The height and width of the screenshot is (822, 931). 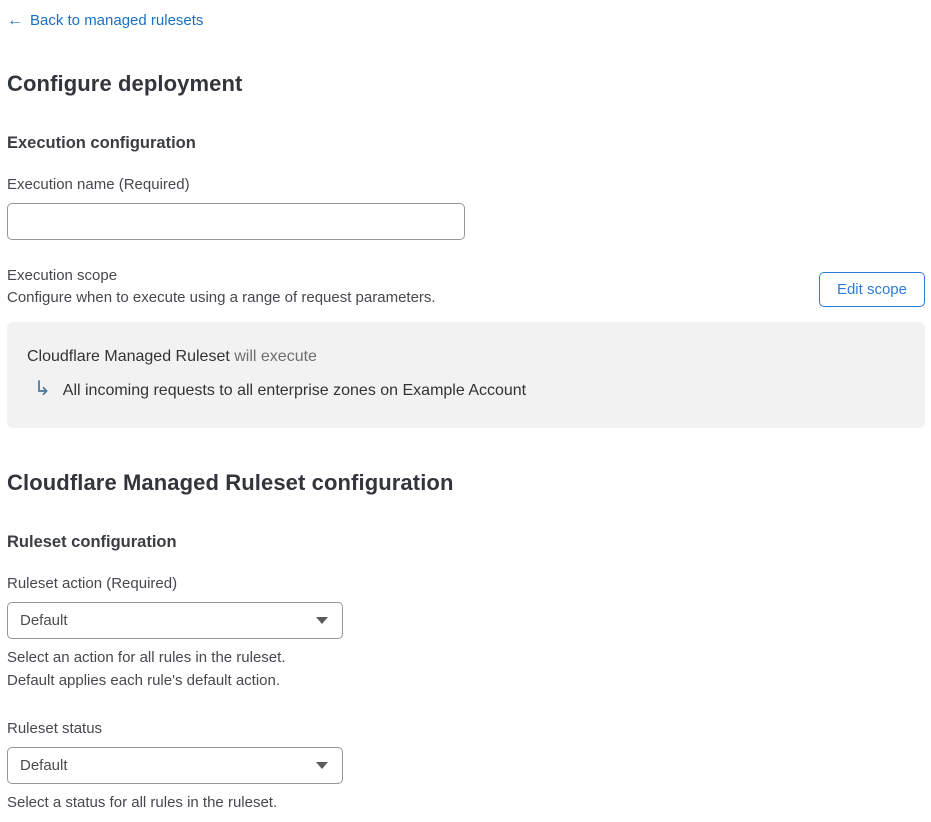 What do you see at coordinates (92, 583) in the screenshot?
I see `ruleset-action-label: Ruleset action (Required)` at bounding box center [92, 583].